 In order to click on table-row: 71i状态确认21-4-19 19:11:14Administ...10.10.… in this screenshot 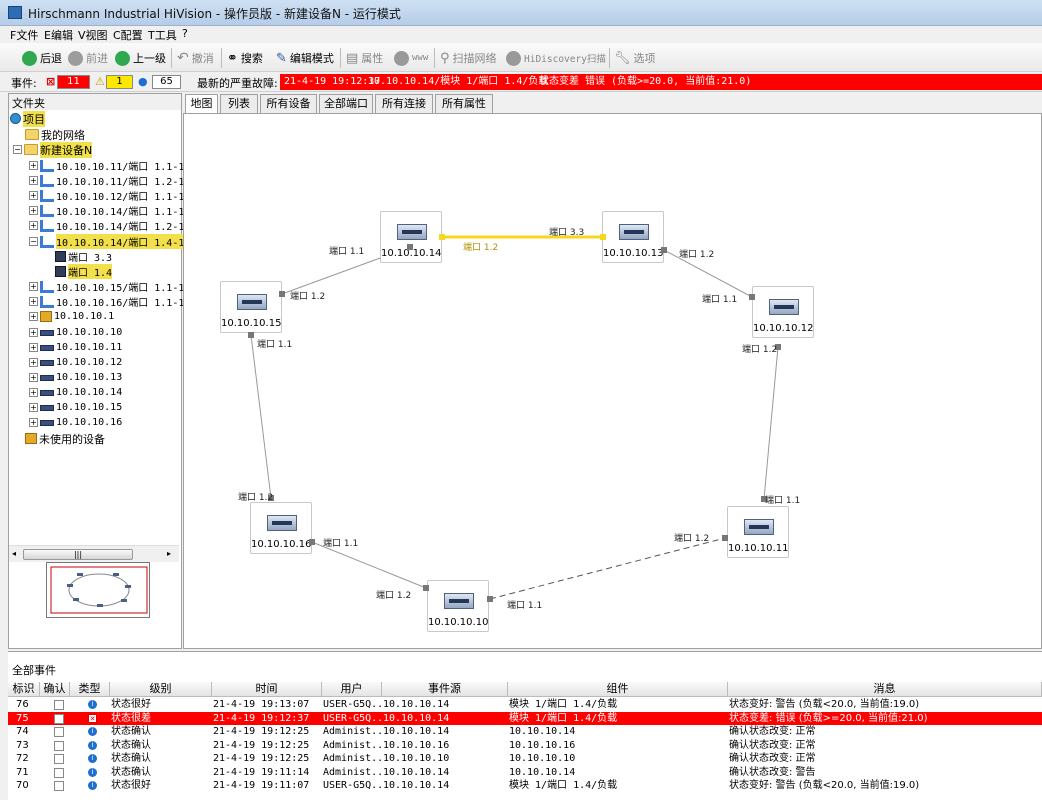, I will do `click(525, 773)`.